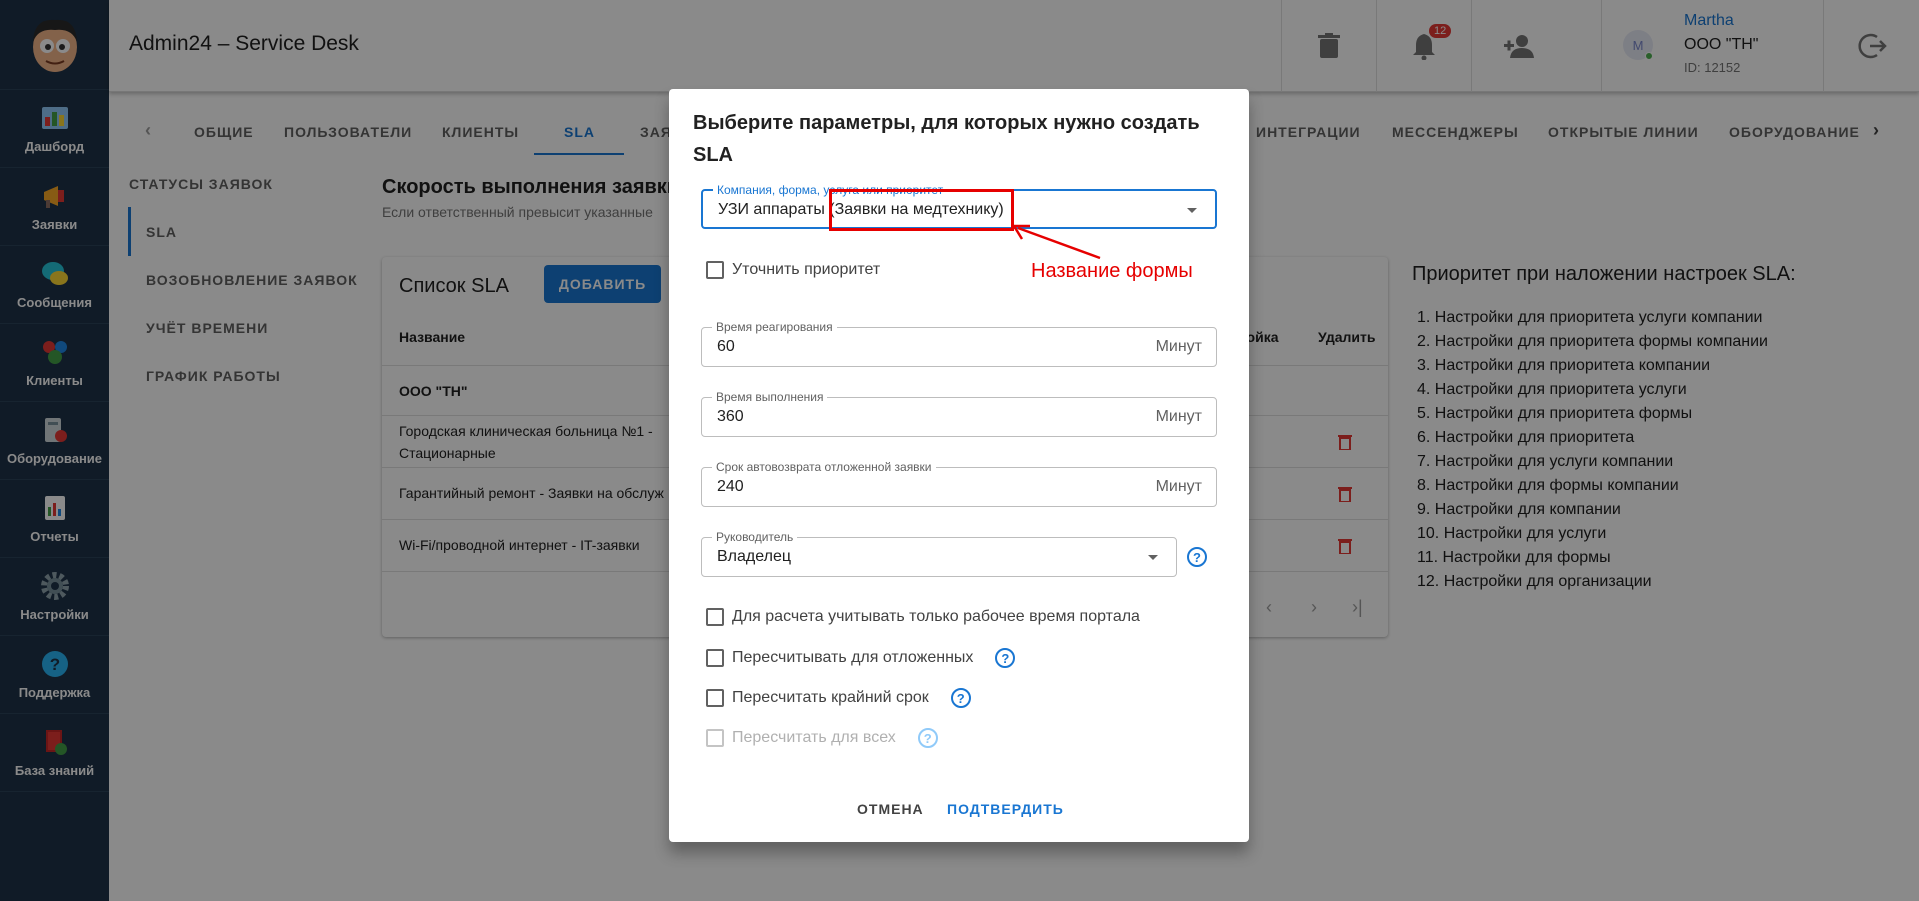 The height and width of the screenshot is (901, 1919). What do you see at coordinates (754, 556) in the screenshot?
I see `field-value: Владелец` at bounding box center [754, 556].